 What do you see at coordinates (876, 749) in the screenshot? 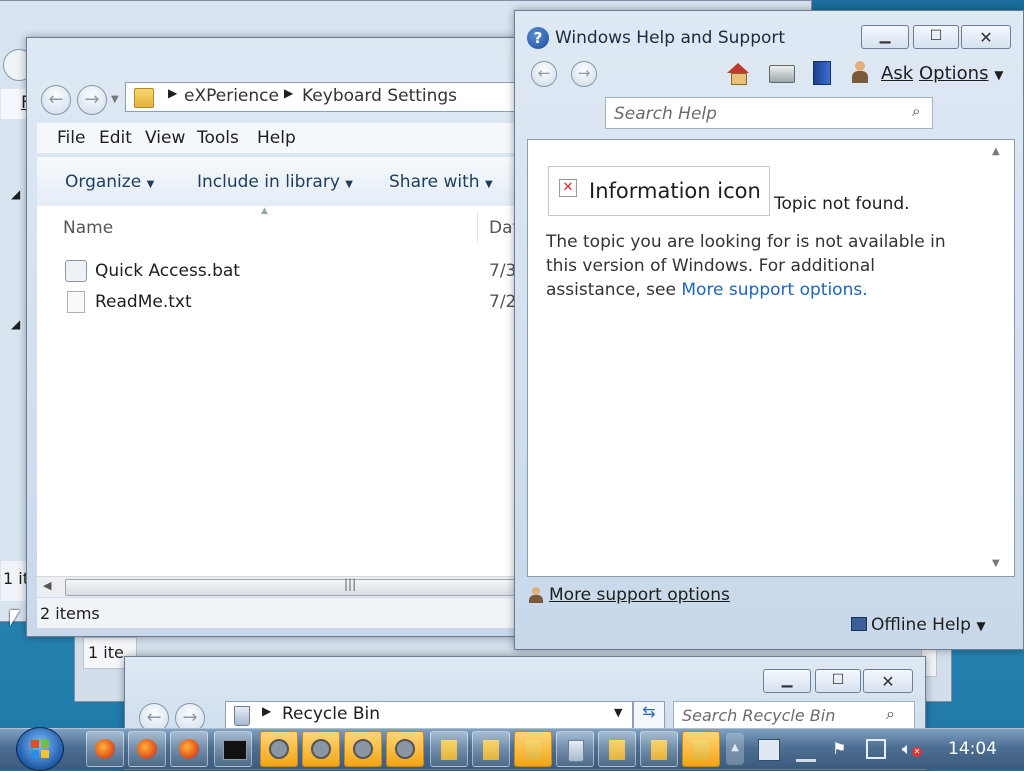
I see `network-monitor-icon` at bounding box center [876, 749].